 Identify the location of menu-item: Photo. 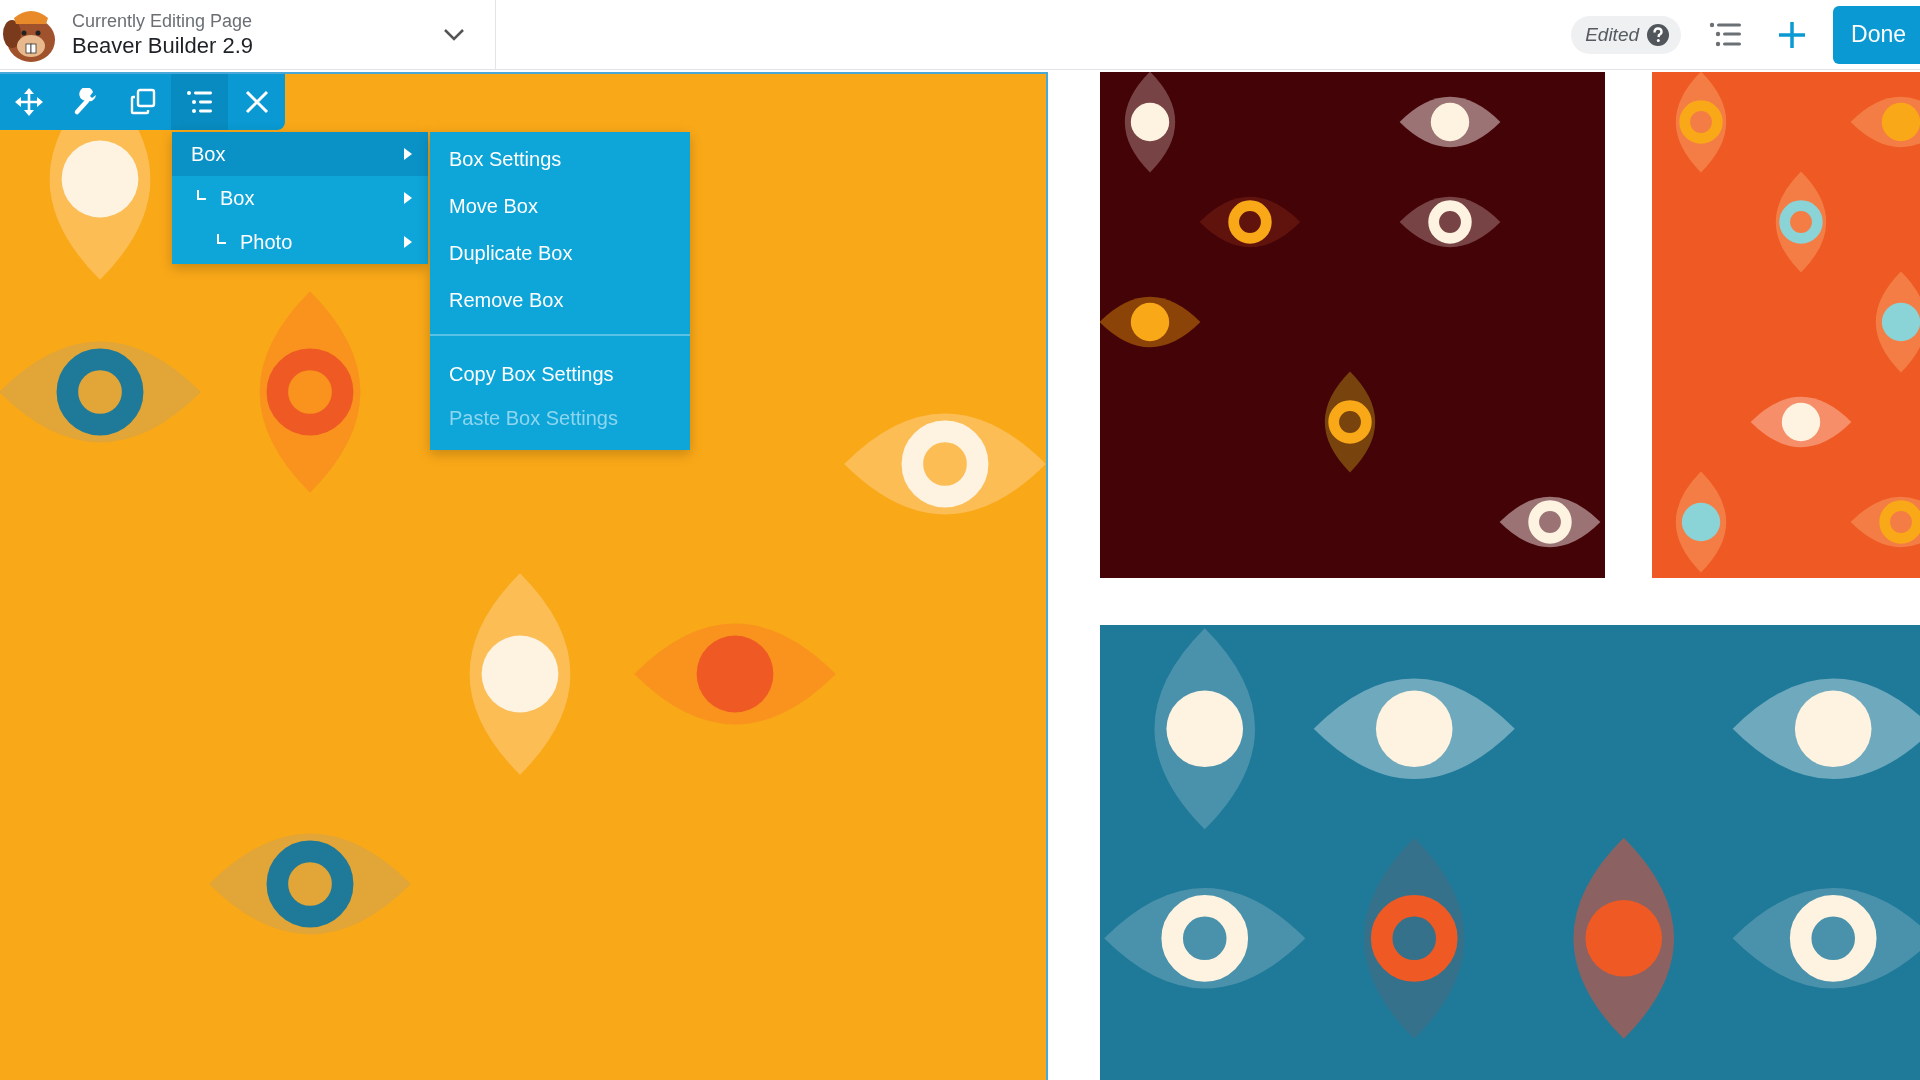
(300, 242).